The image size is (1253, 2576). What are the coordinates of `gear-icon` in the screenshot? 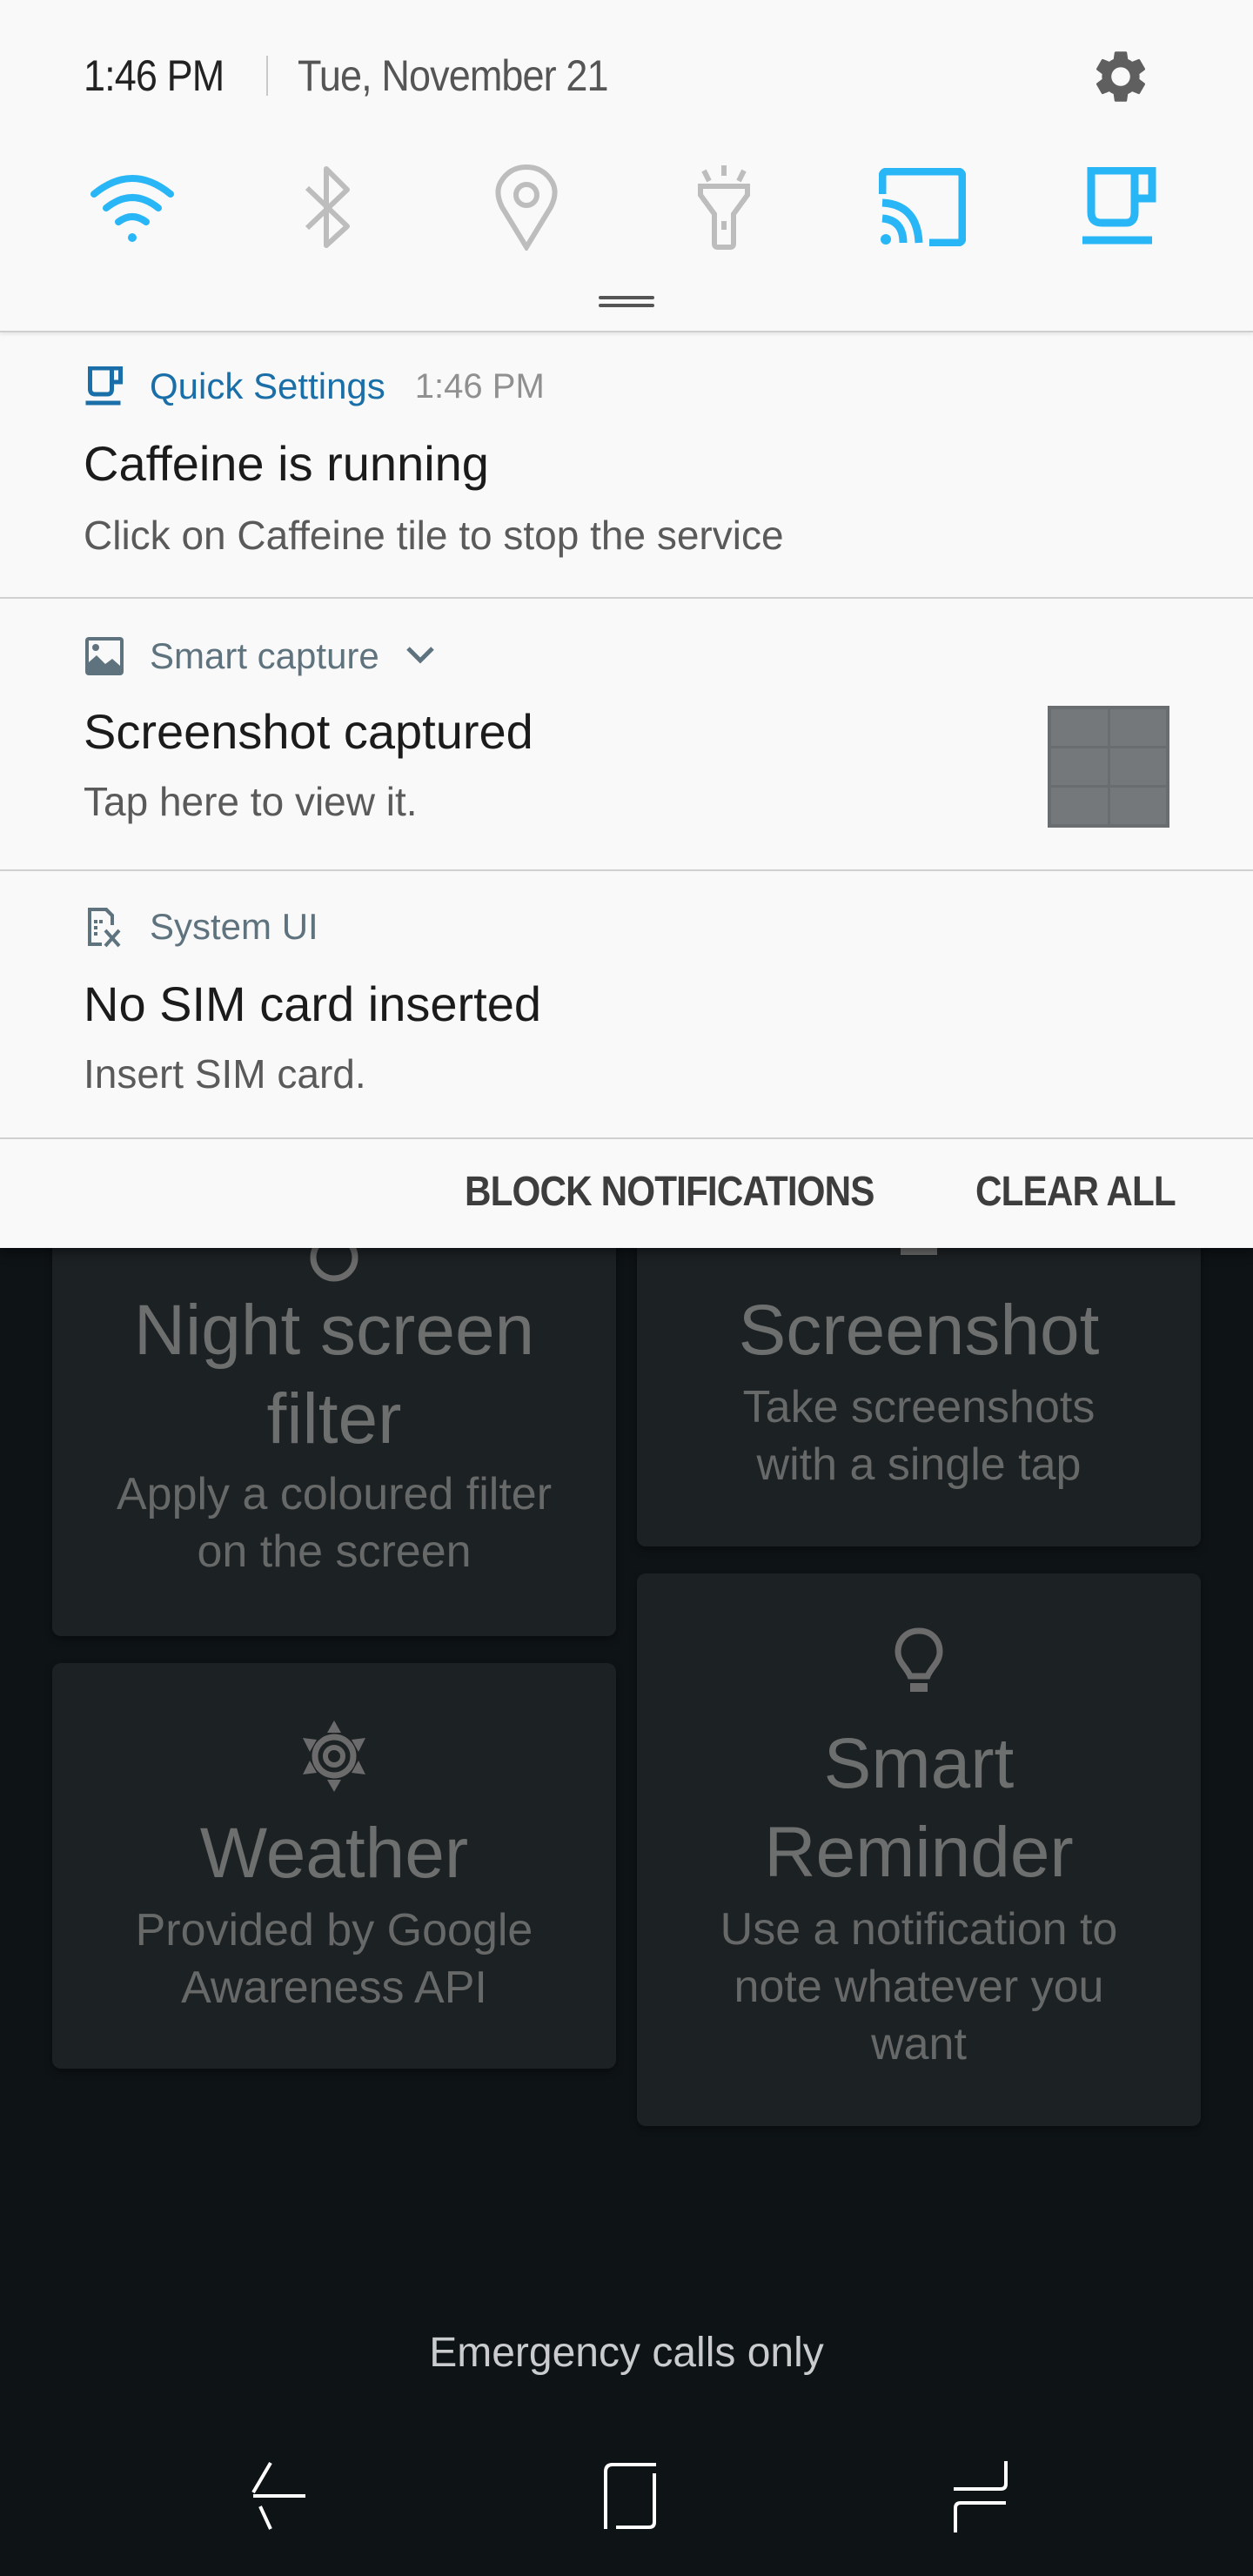 It's located at (1120, 81).